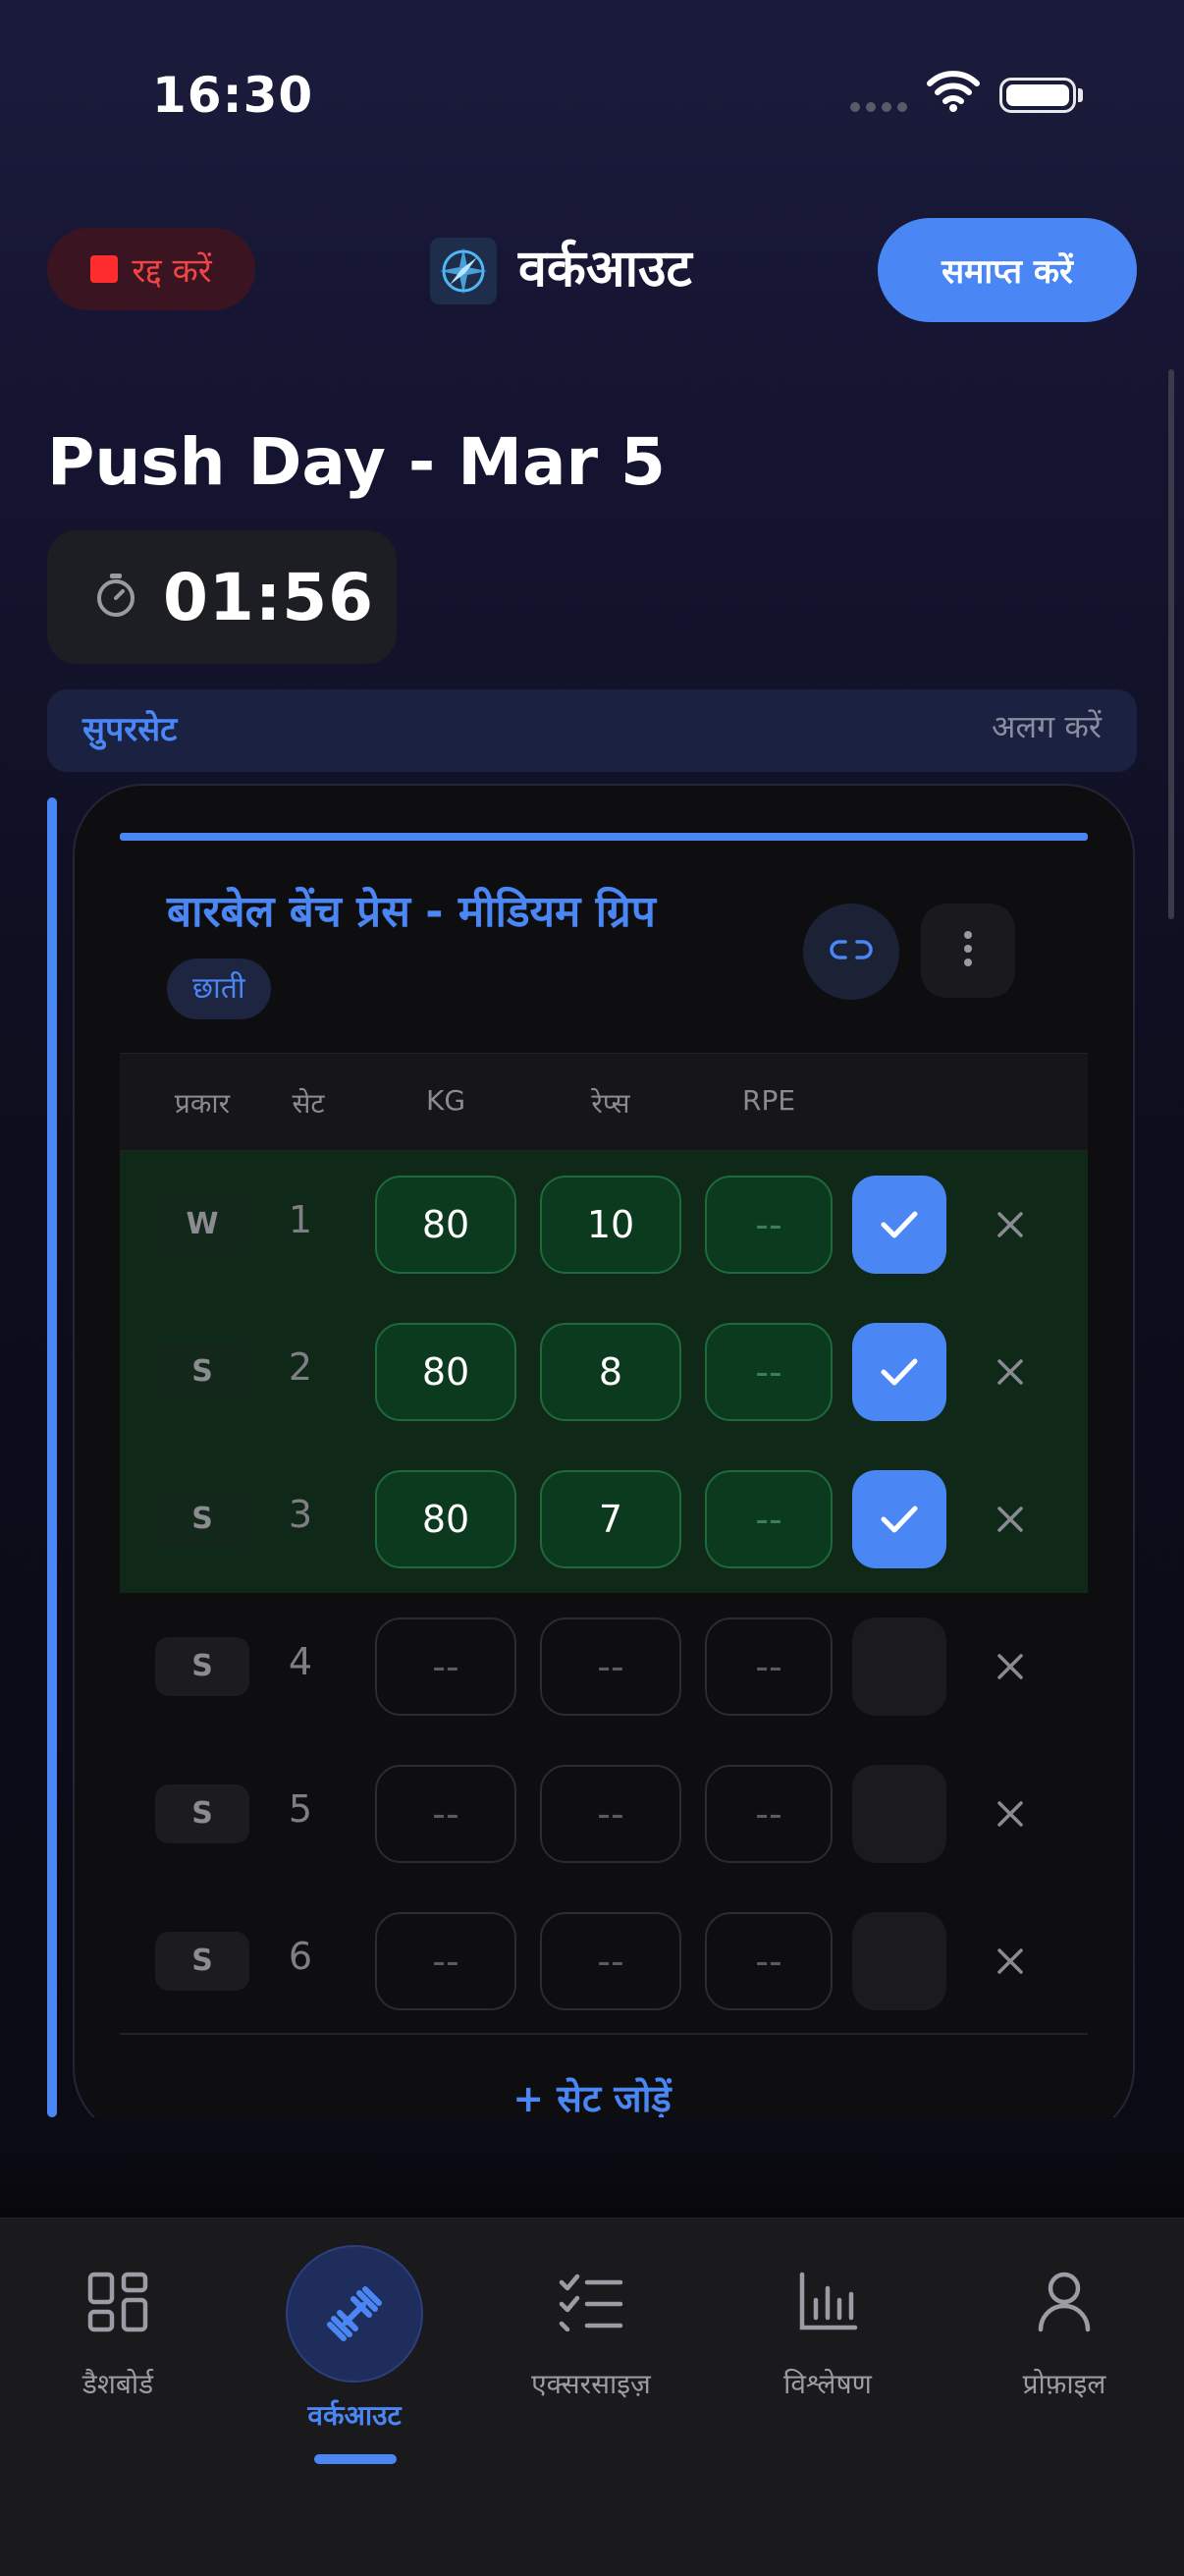  Describe the element at coordinates (610, 1519) in the screenshot. I see `reps-input: 7` at that location.